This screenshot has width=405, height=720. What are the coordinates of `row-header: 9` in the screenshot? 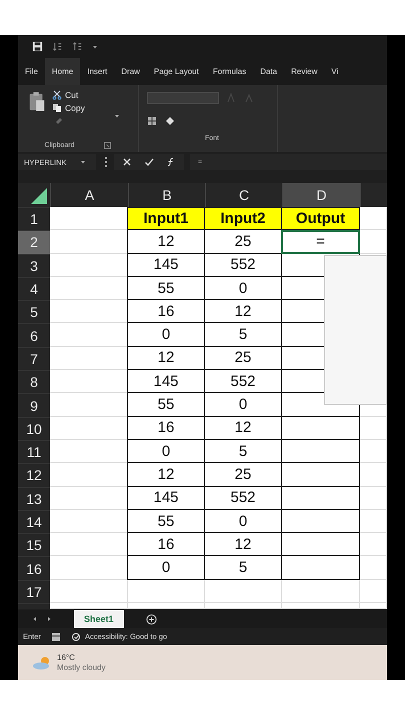 It's located at (34, 405).